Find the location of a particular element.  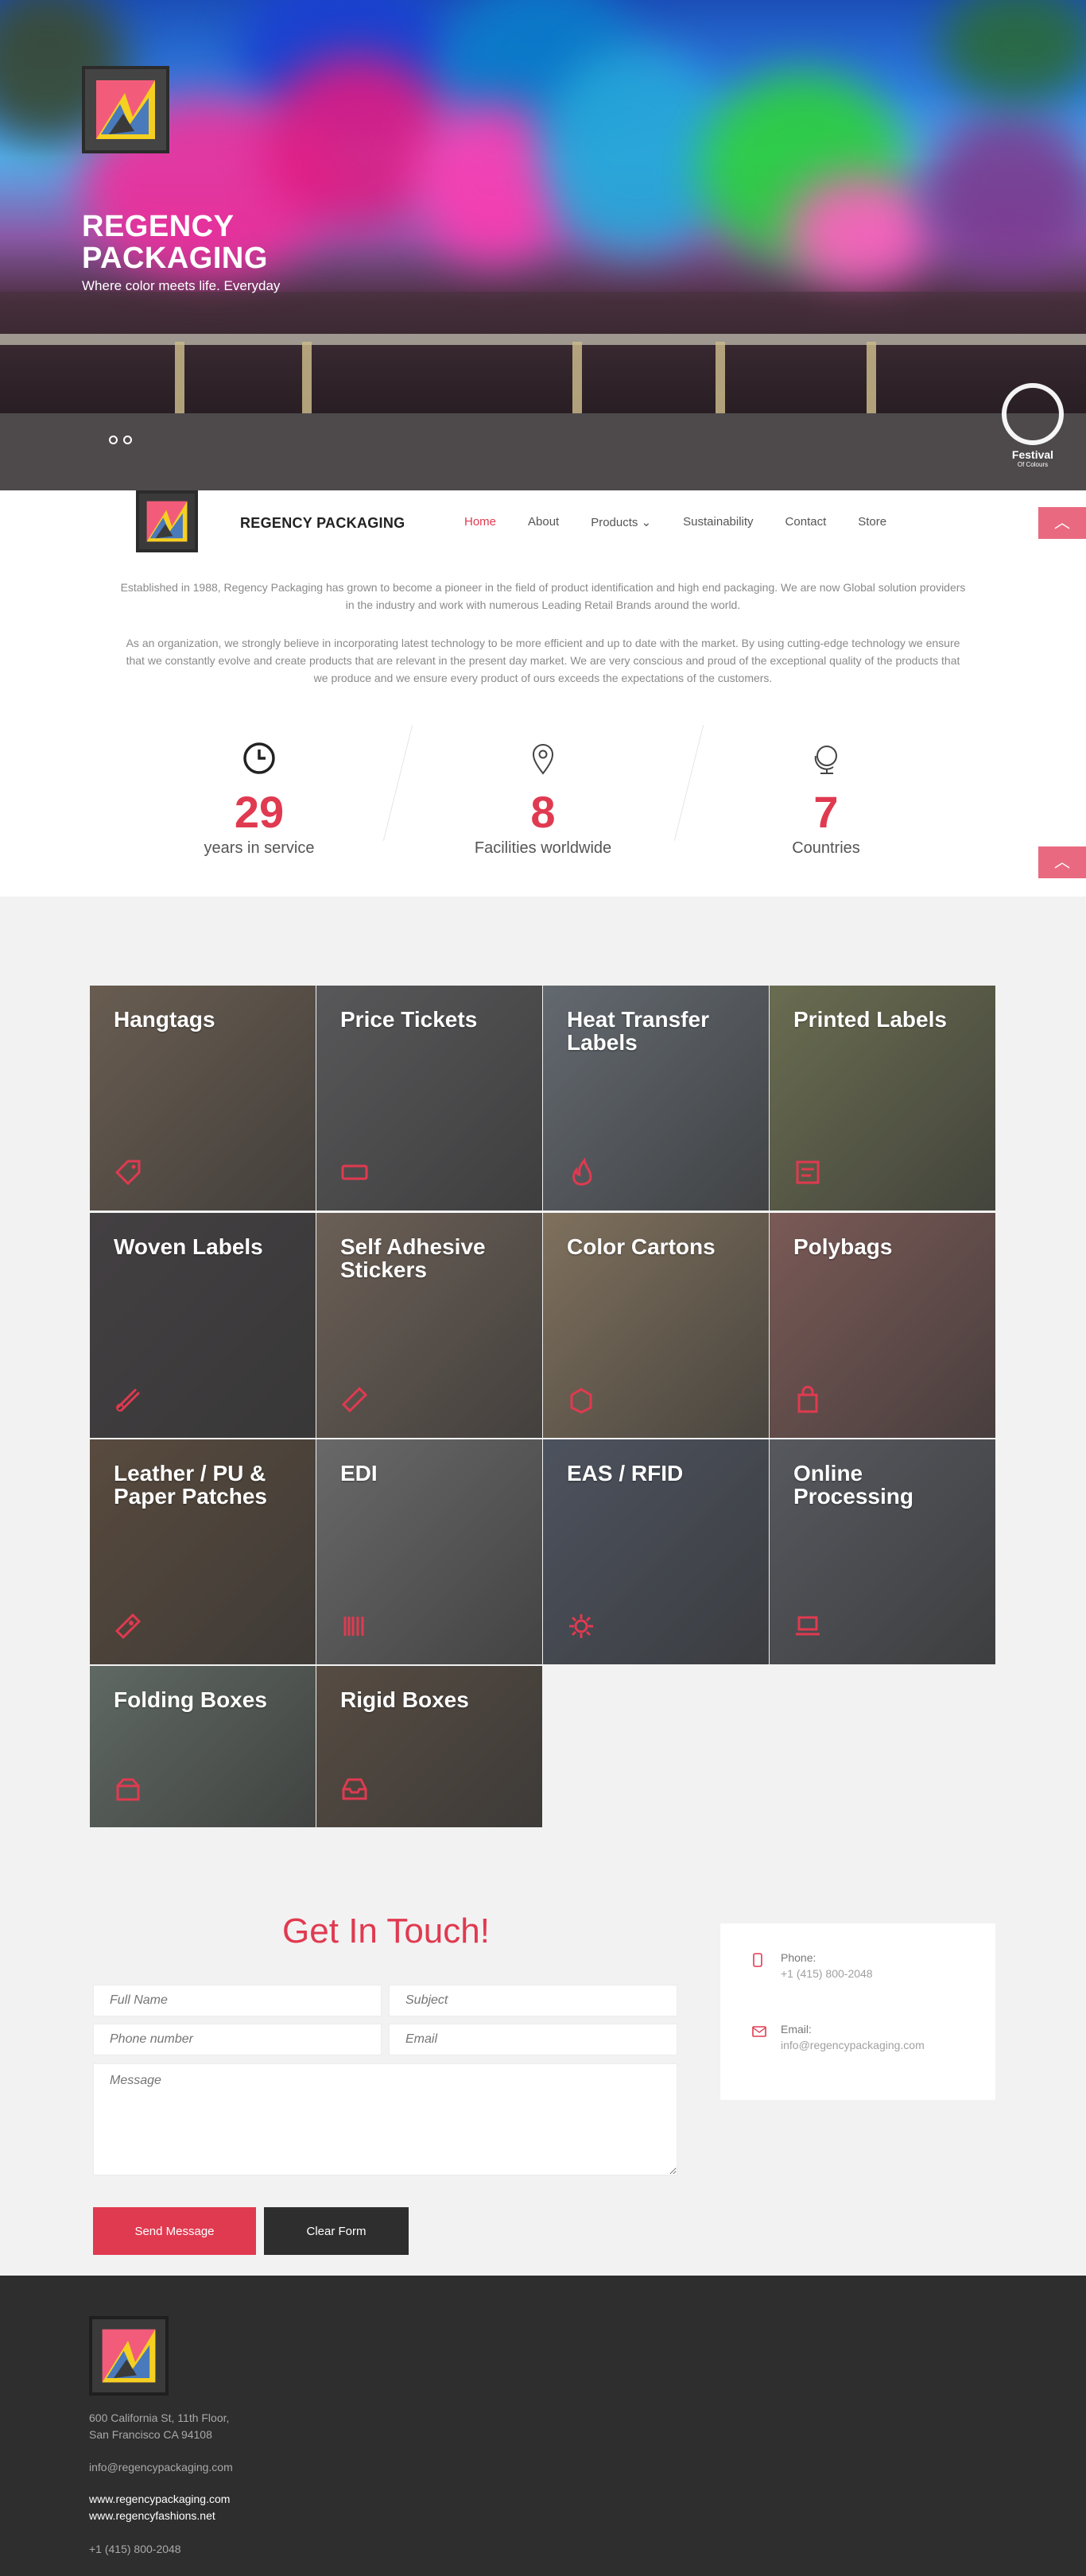

festival-title: Festival is located at coordinates (1032, 454).